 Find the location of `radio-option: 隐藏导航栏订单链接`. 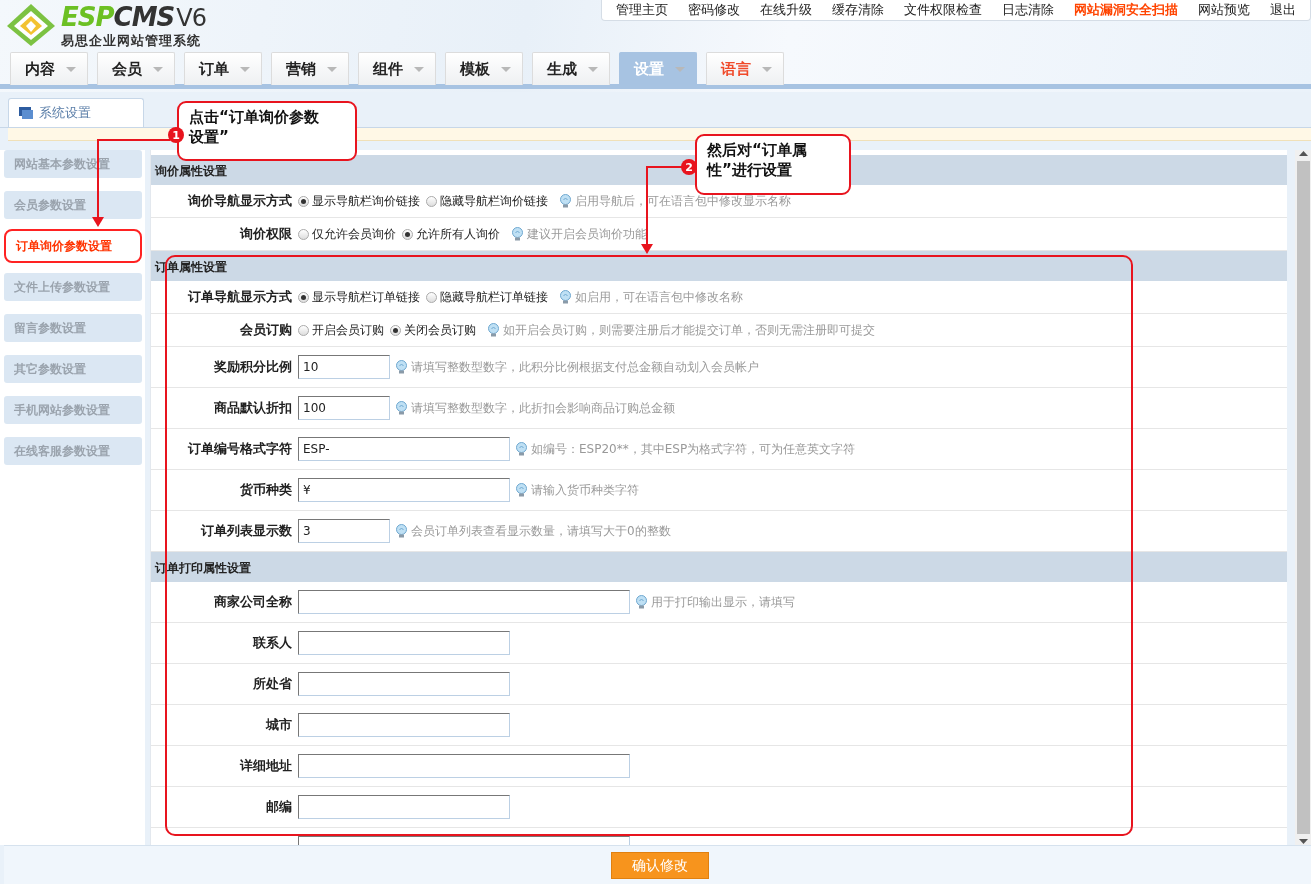

radio-option: 隐藏导航栏订单链接 is located at coordinates (487, 297).